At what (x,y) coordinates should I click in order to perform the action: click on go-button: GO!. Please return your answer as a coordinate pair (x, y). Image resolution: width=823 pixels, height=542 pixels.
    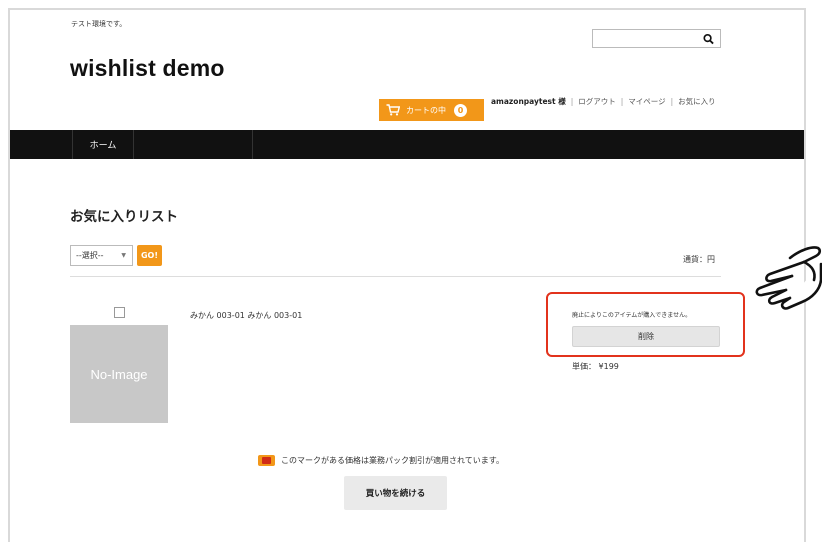
    Looking at the image, I should click on (149, 255).